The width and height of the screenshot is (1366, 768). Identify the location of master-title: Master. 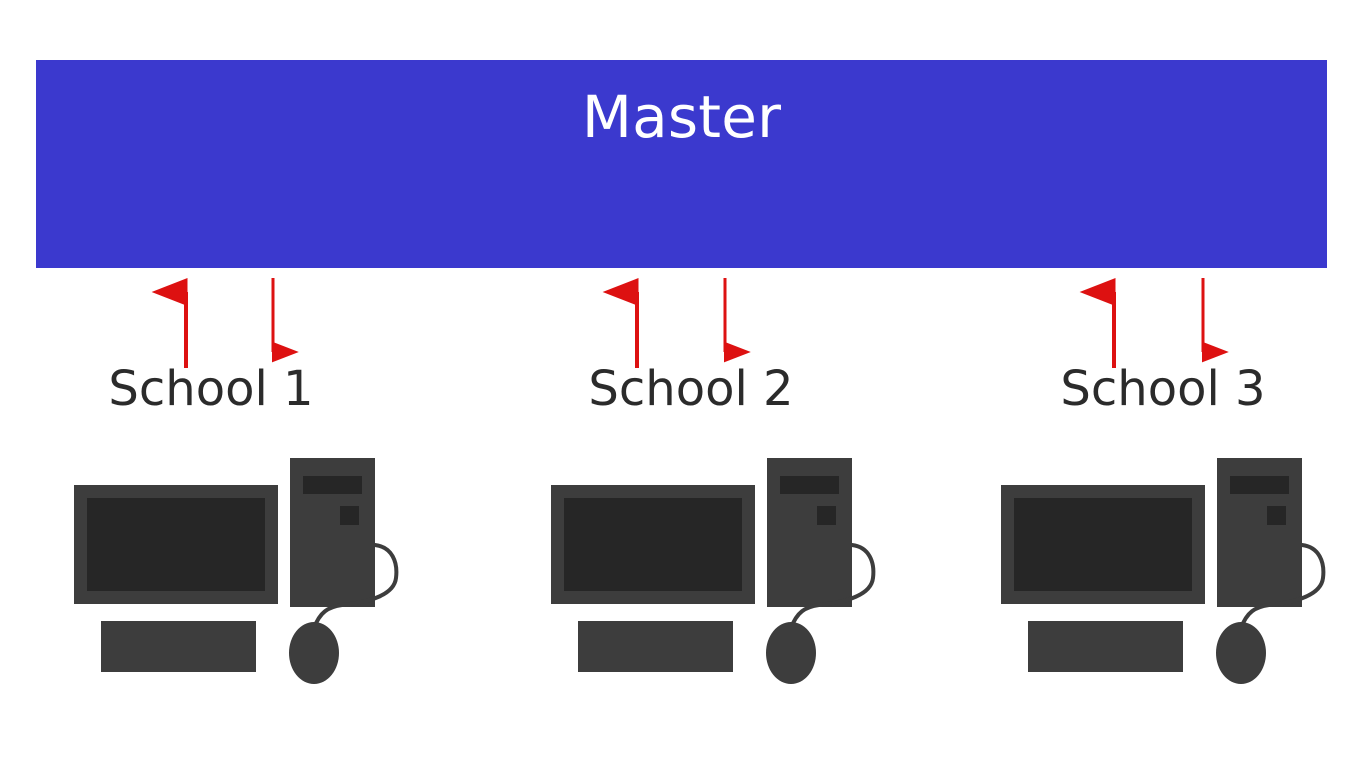
(681, 117).